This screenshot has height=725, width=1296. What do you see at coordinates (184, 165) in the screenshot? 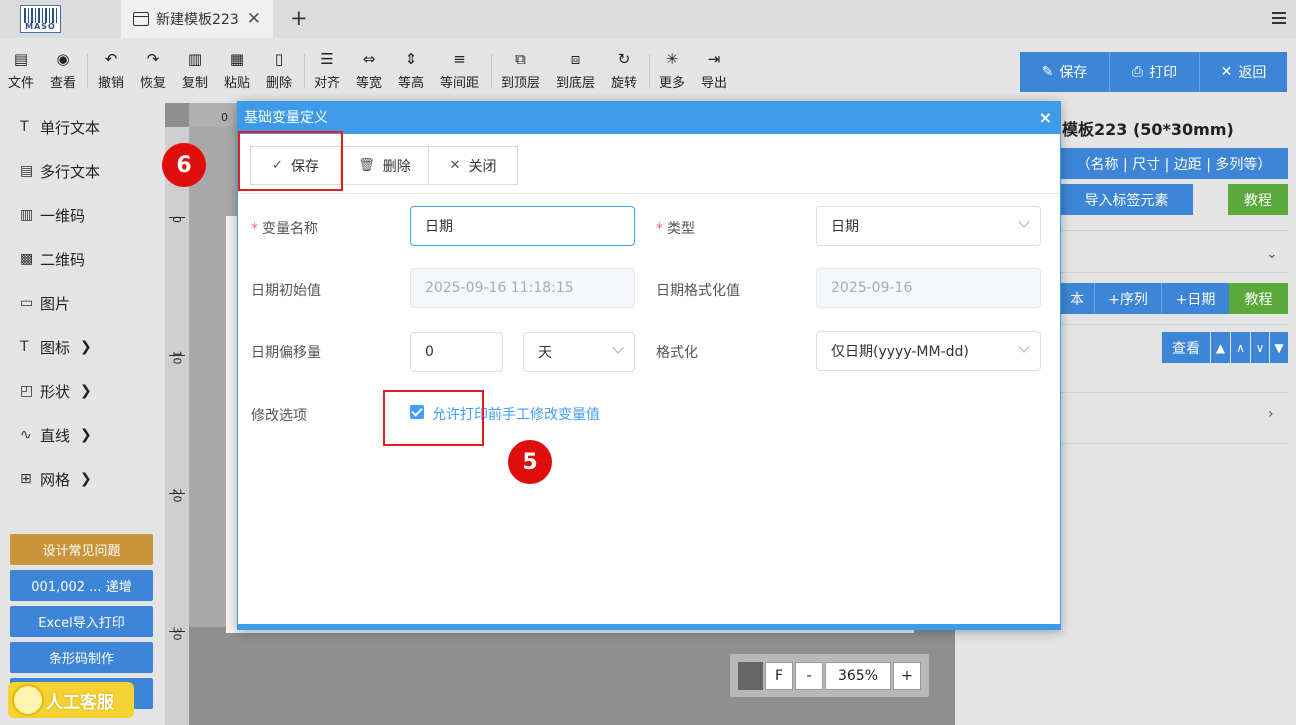
I see `annotation-badge-6: 6` at bounding box center [184, 165].